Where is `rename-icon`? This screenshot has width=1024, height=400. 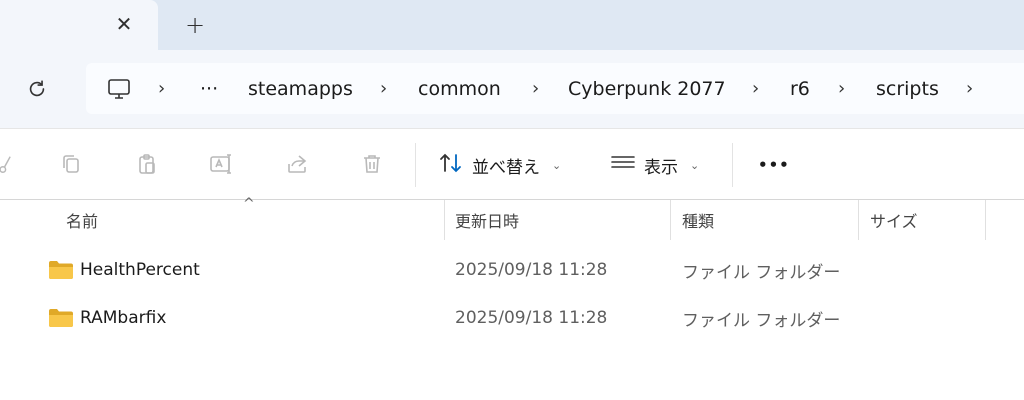
rename-icon is located at coordinates (221, 164).